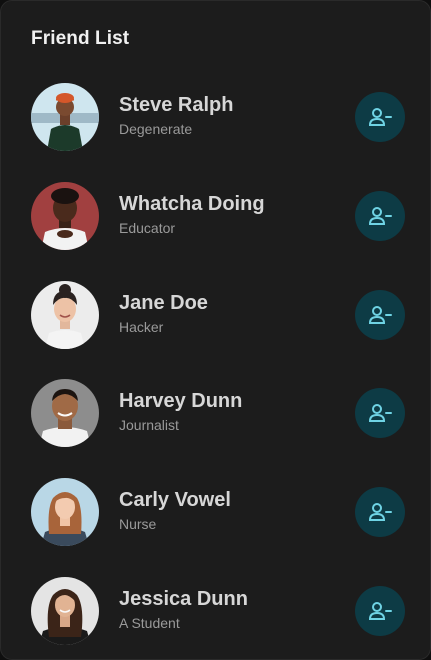 The height and width of the screenshot is (660, 431). Describe the element at coordinates (176, 105) in the screenshot. I see `friend-name: Steve Ralph` at that location.